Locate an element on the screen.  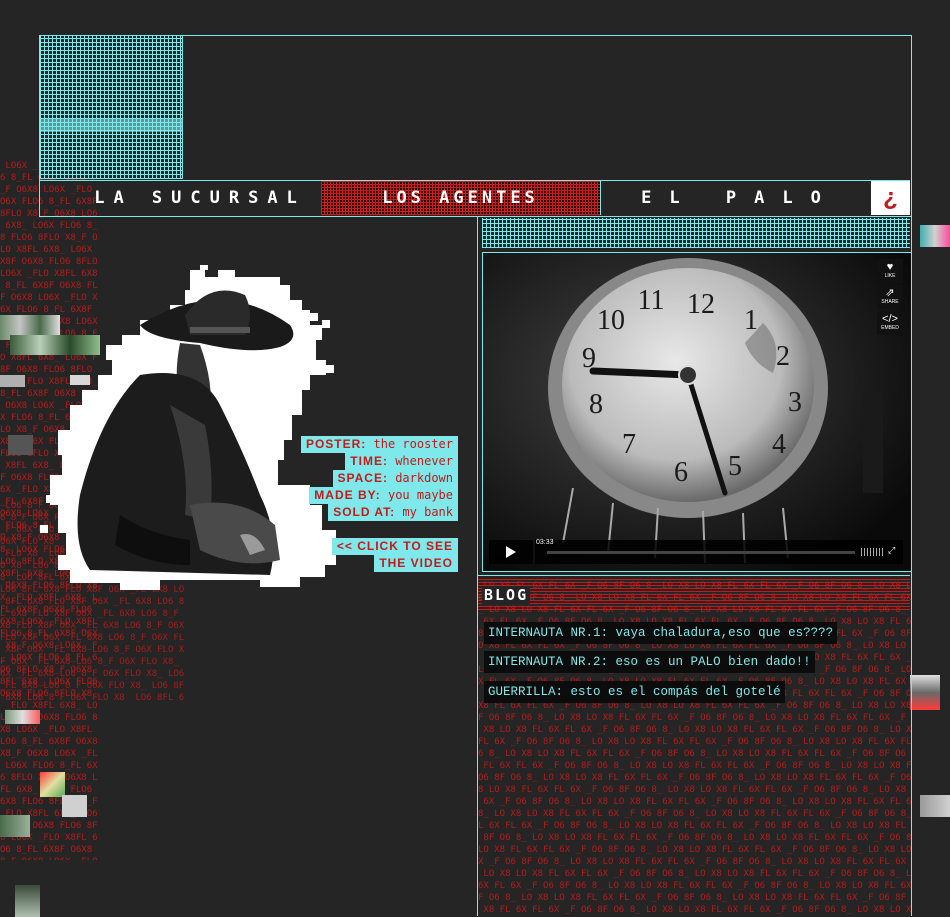
nav-divider is located at coordinates (600, 198).